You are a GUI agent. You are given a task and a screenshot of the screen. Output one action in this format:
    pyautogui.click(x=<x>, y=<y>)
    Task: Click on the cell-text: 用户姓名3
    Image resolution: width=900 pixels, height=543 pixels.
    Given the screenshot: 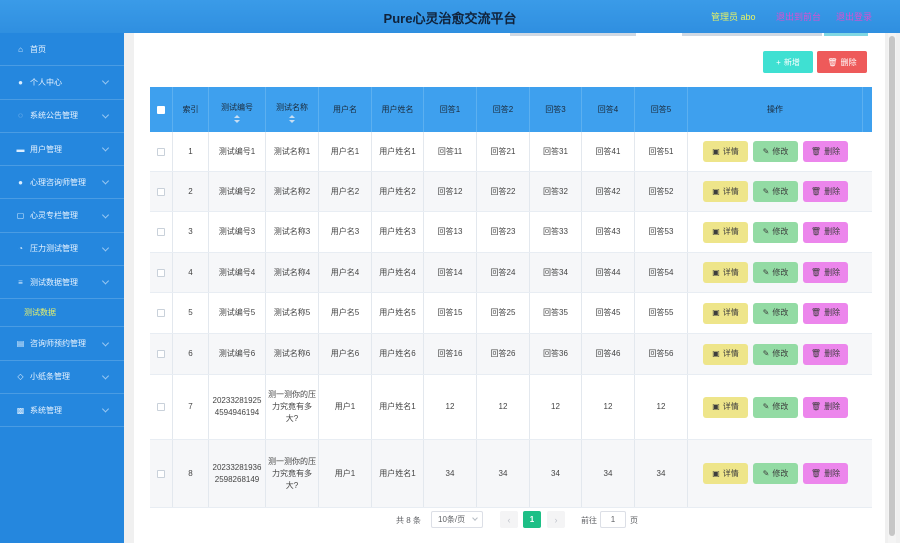 What is the action you would take?
    pyautogui.click(x=397, y=231)
    